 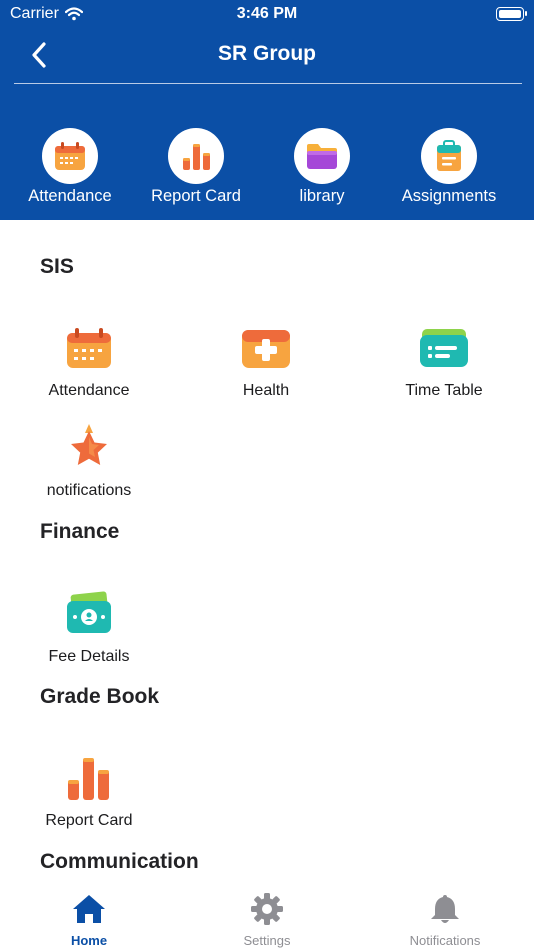 I want to click on tile-label: Report Card, so click(x=89, y=820).